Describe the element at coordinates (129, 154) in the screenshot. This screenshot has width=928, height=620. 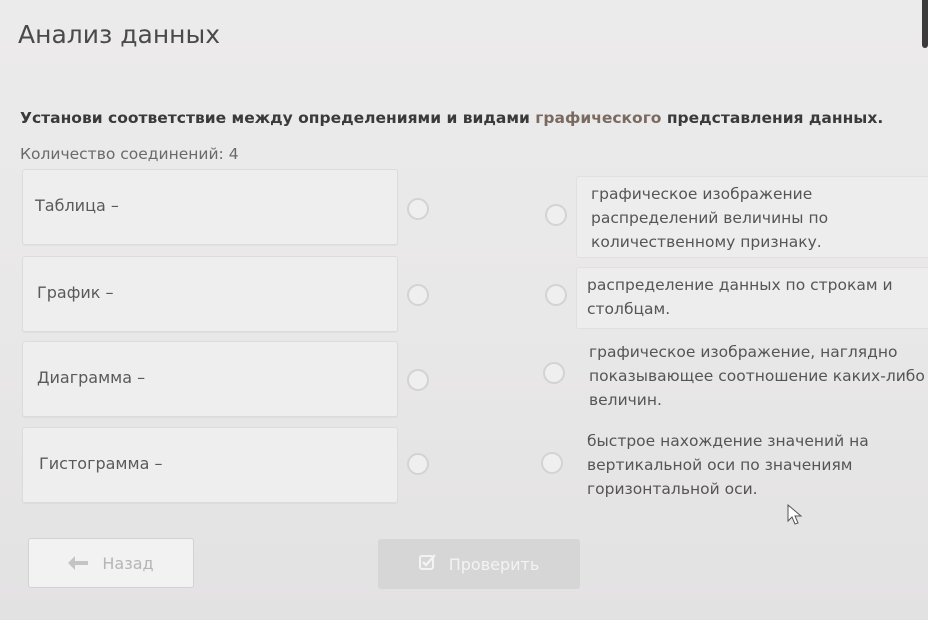
I see `connections-count: Количество соединений: 4` at that location.